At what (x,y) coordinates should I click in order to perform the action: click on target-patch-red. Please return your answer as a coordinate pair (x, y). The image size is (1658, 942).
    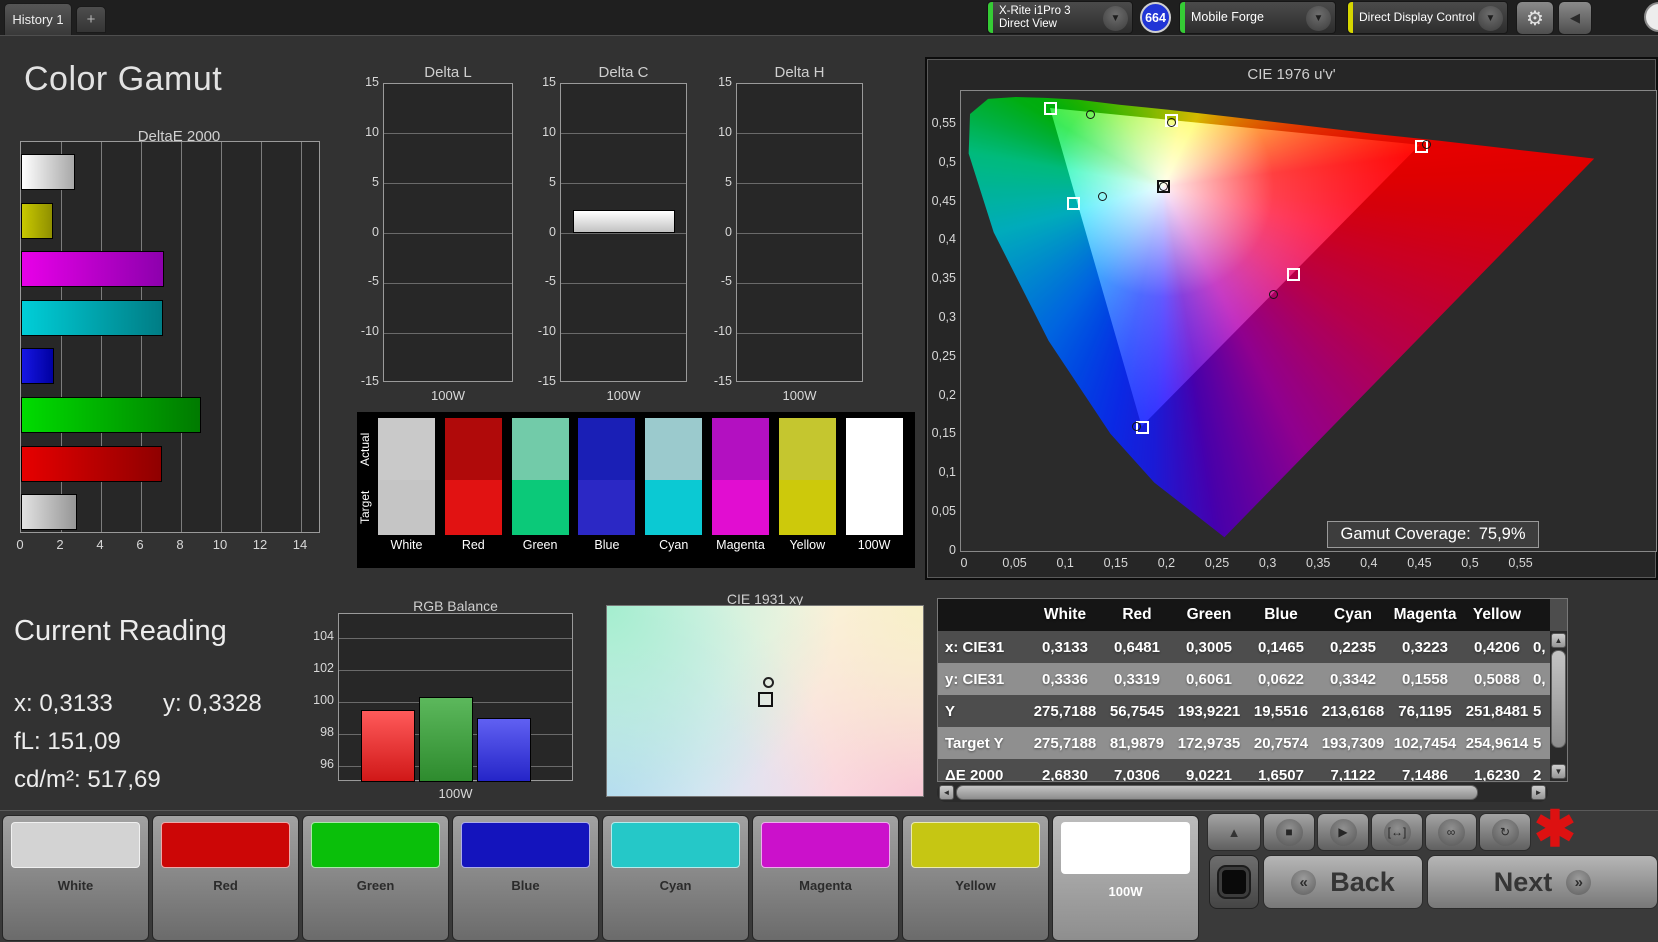
    Looking at the image, I should click on (473, 507).